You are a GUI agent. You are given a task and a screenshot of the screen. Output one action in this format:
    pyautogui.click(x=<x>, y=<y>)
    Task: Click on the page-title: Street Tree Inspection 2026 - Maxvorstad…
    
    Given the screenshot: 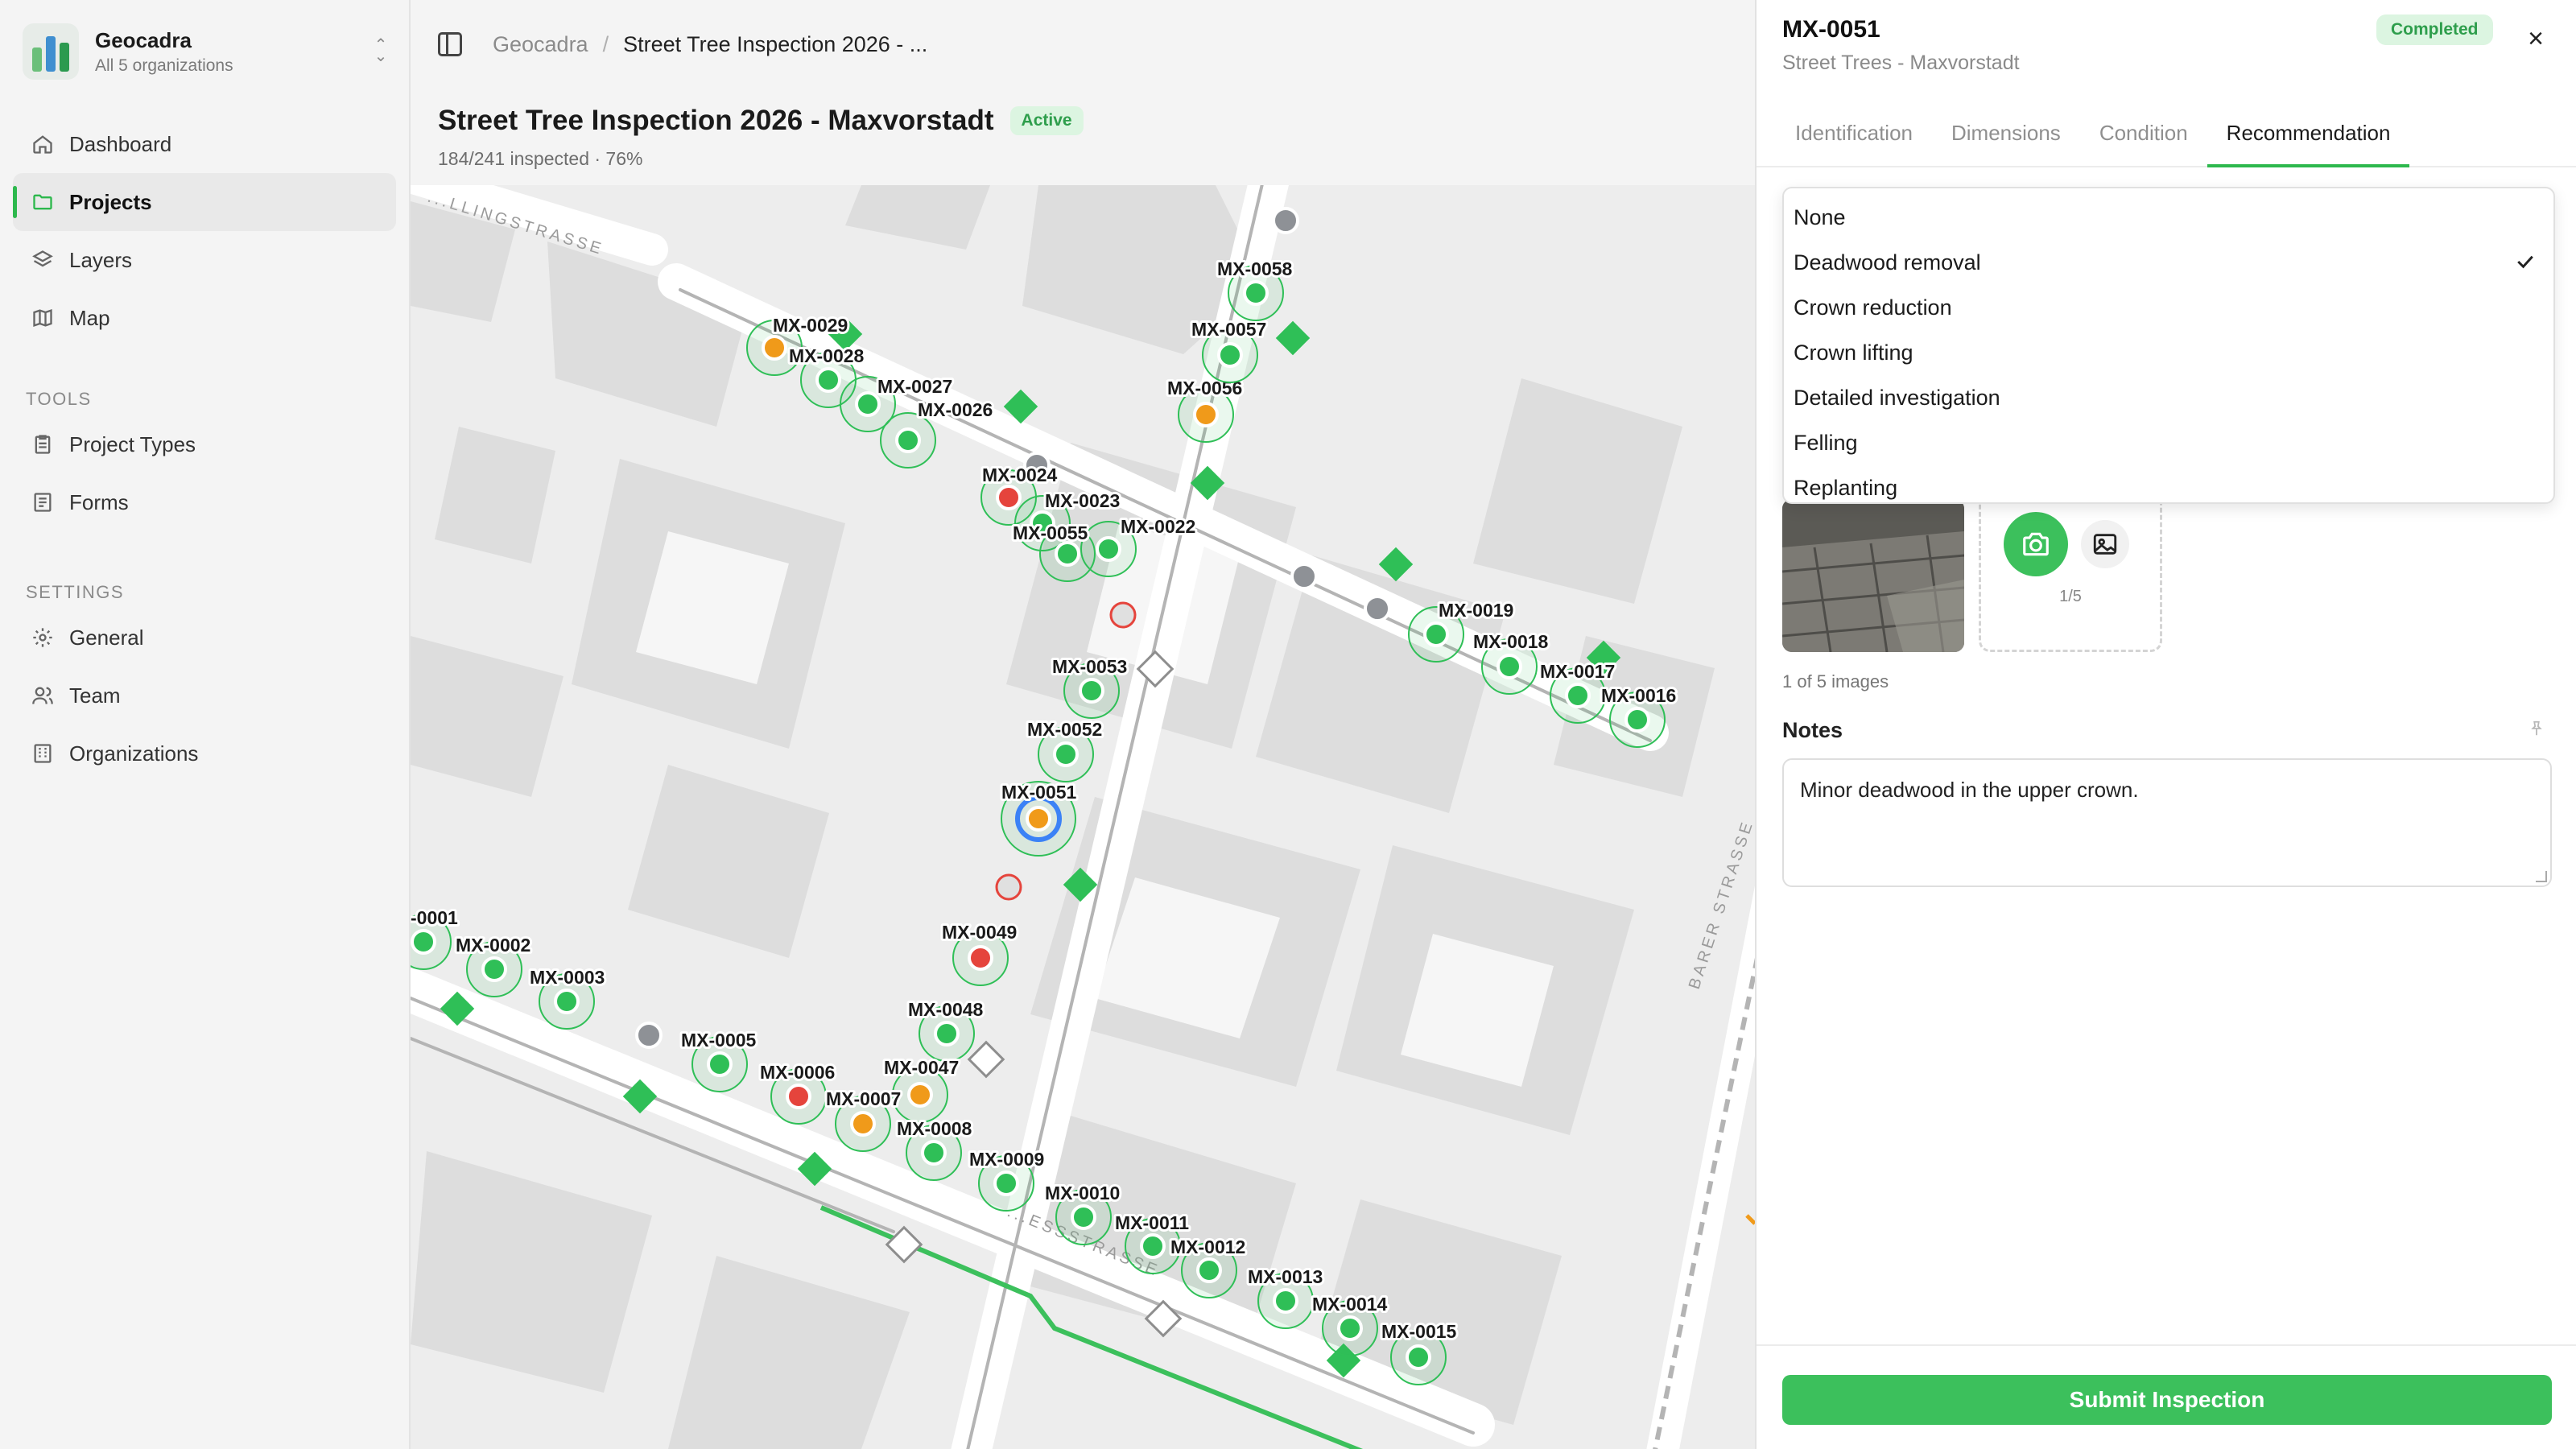 What is the action you would take?
    pyautogui.click(x=716, y=121)
    